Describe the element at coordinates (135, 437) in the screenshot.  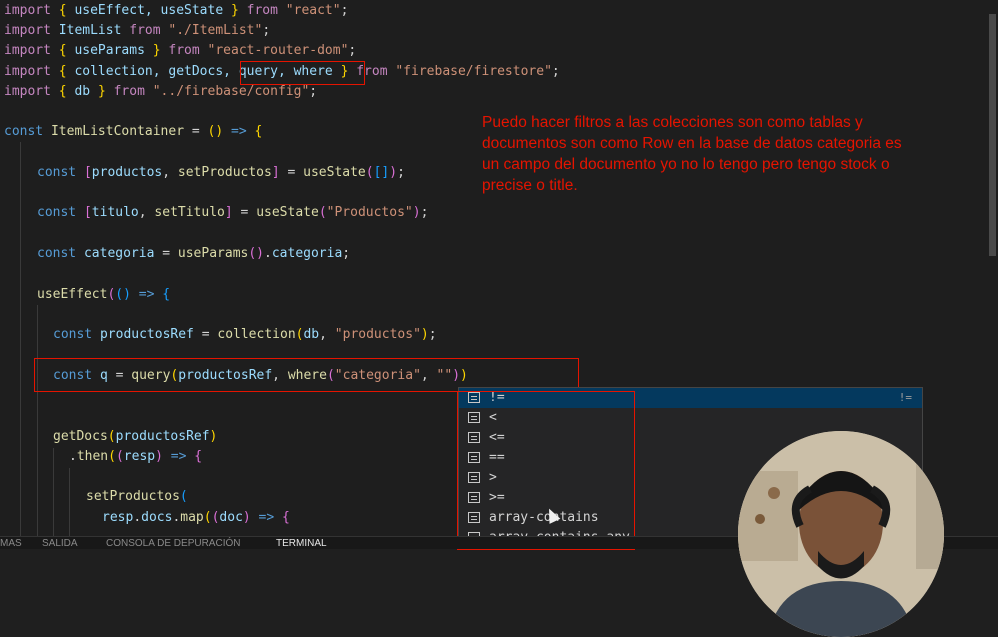
I see `code-line-13: getDocs(productosRef)` at that location.